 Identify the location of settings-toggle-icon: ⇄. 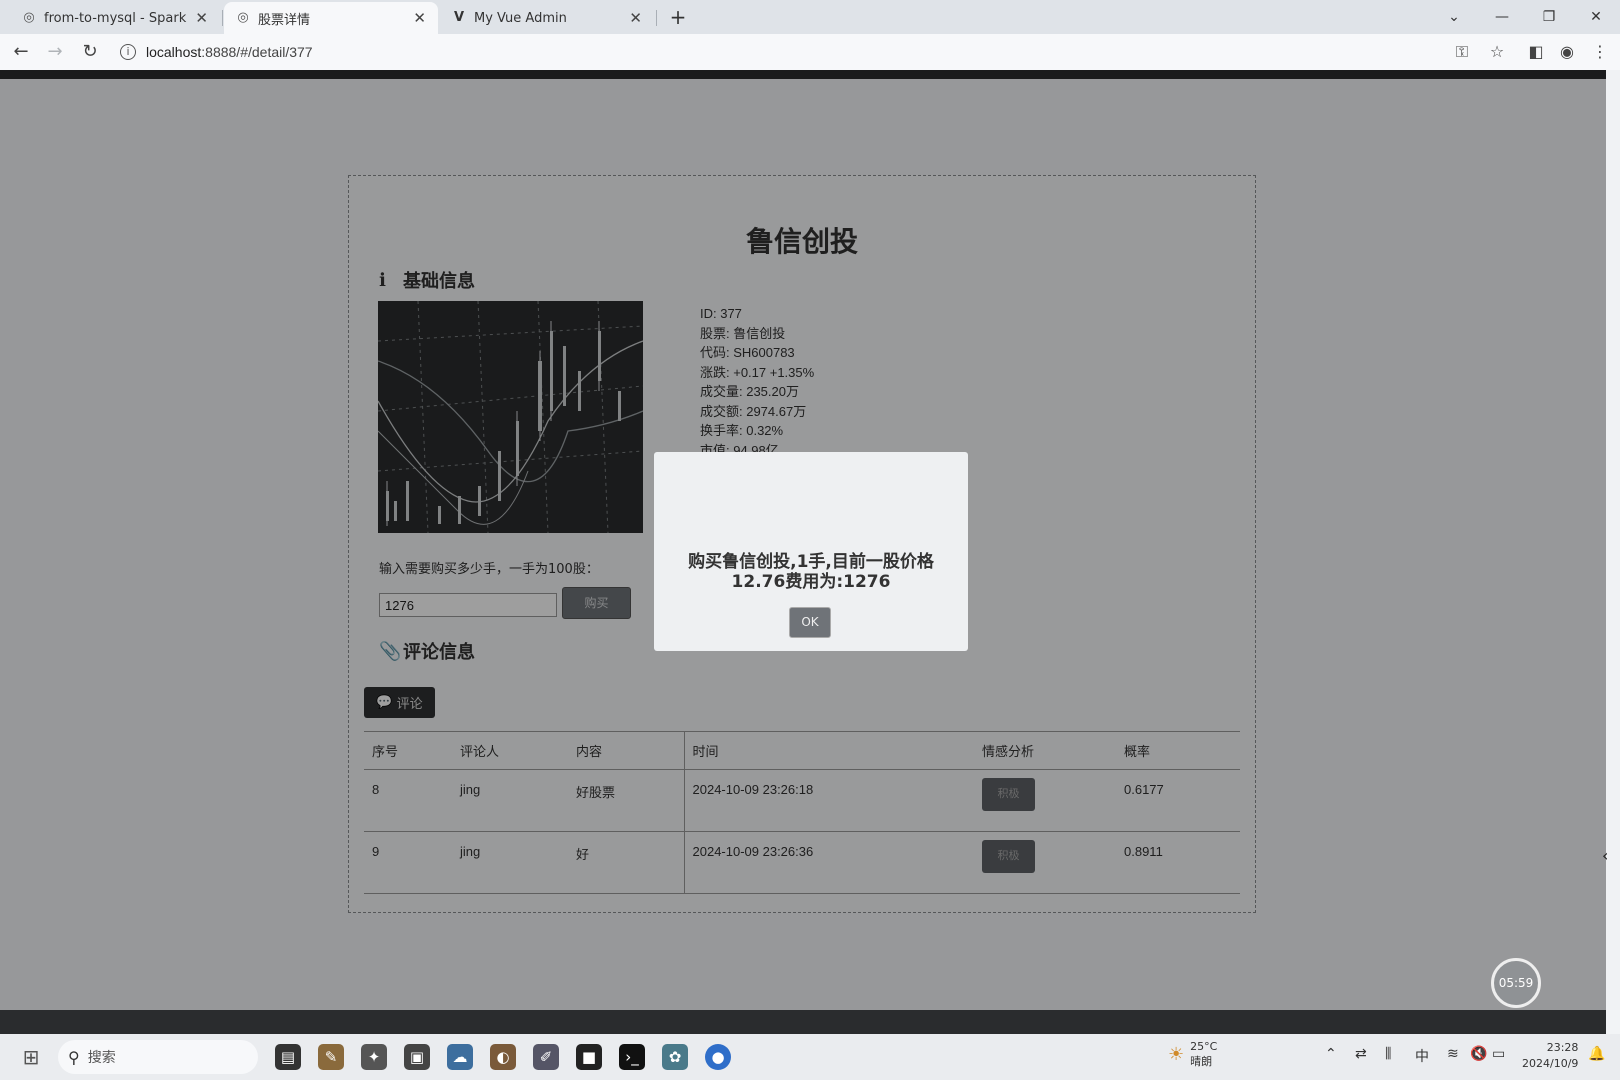
(1361, 1054).